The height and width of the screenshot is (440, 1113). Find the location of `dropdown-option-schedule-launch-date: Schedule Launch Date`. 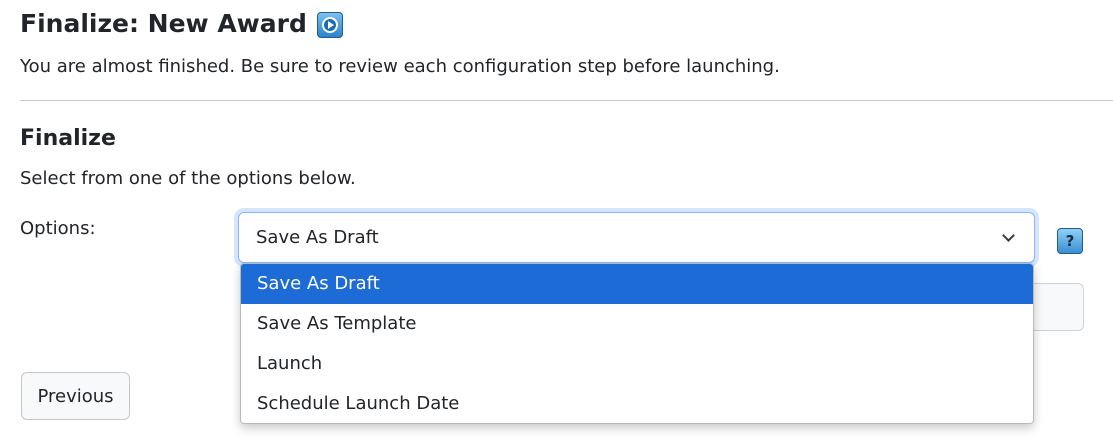

dropdown-option-schedule-launch-date: Schedule Launch Date is located at coordinates (637, 403).